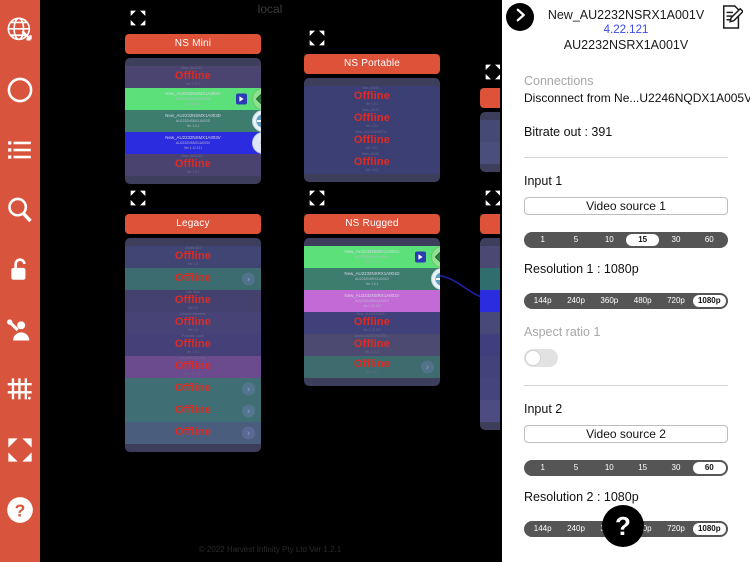 The width and height of the screenshot is (750, 562). What do you see at coordinates (372, 141) in the screenshot?
I see `node-row: New_AU2232NSPX... Offline Ver 1.5.1` at bounding box center [372, 141].